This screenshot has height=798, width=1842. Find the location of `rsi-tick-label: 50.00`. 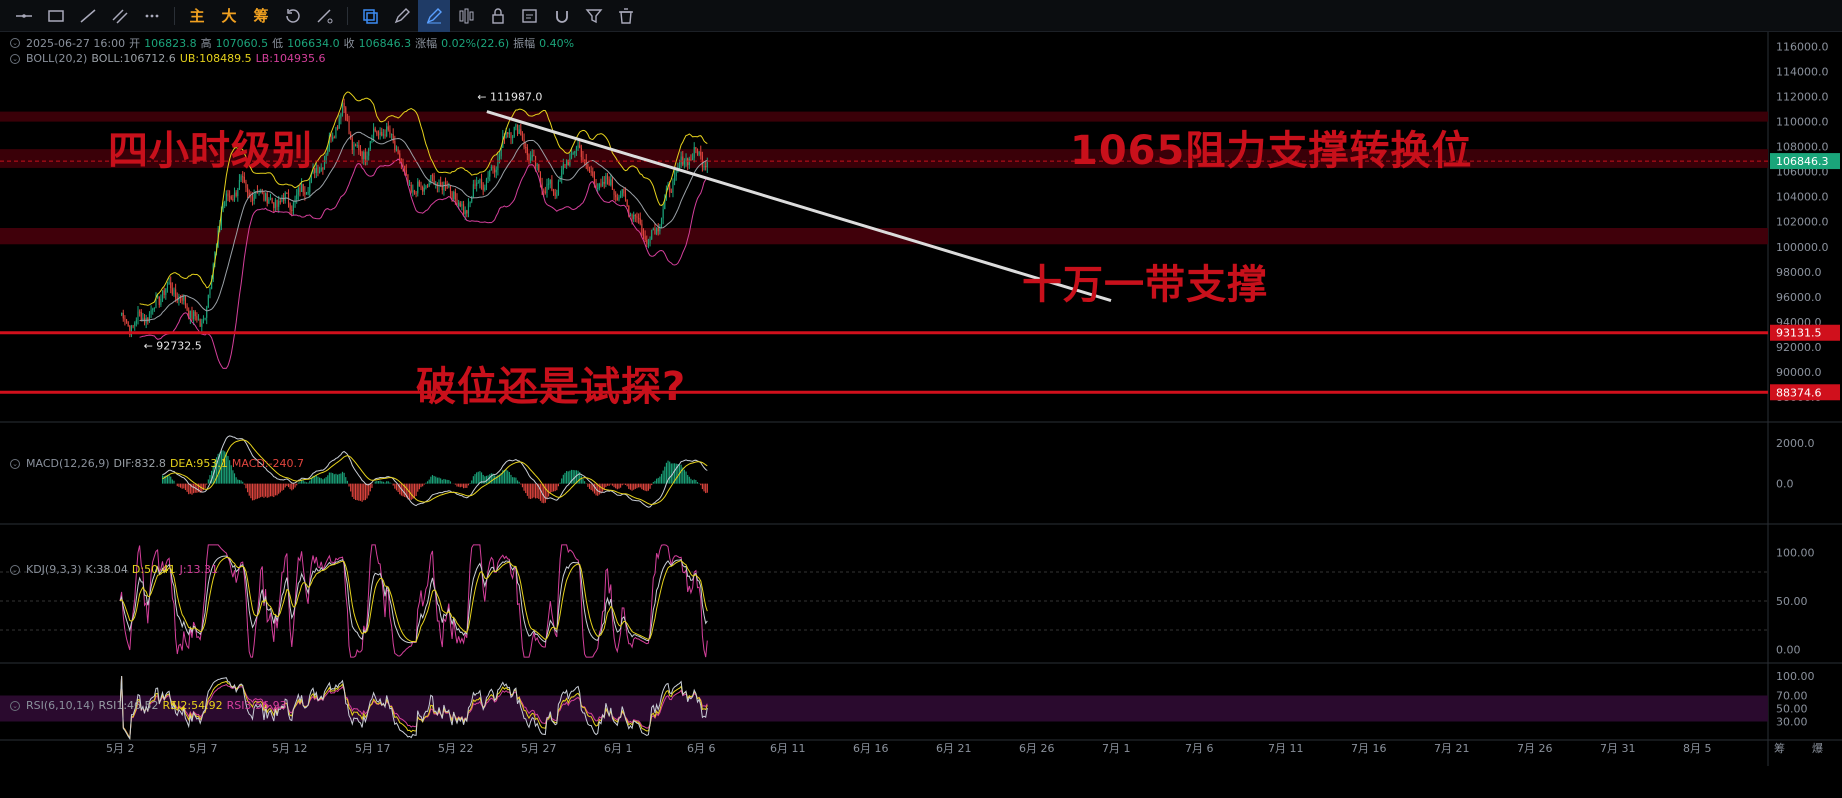

rsi-tick-label: 50.00 is located at coordinates (1792, 709).